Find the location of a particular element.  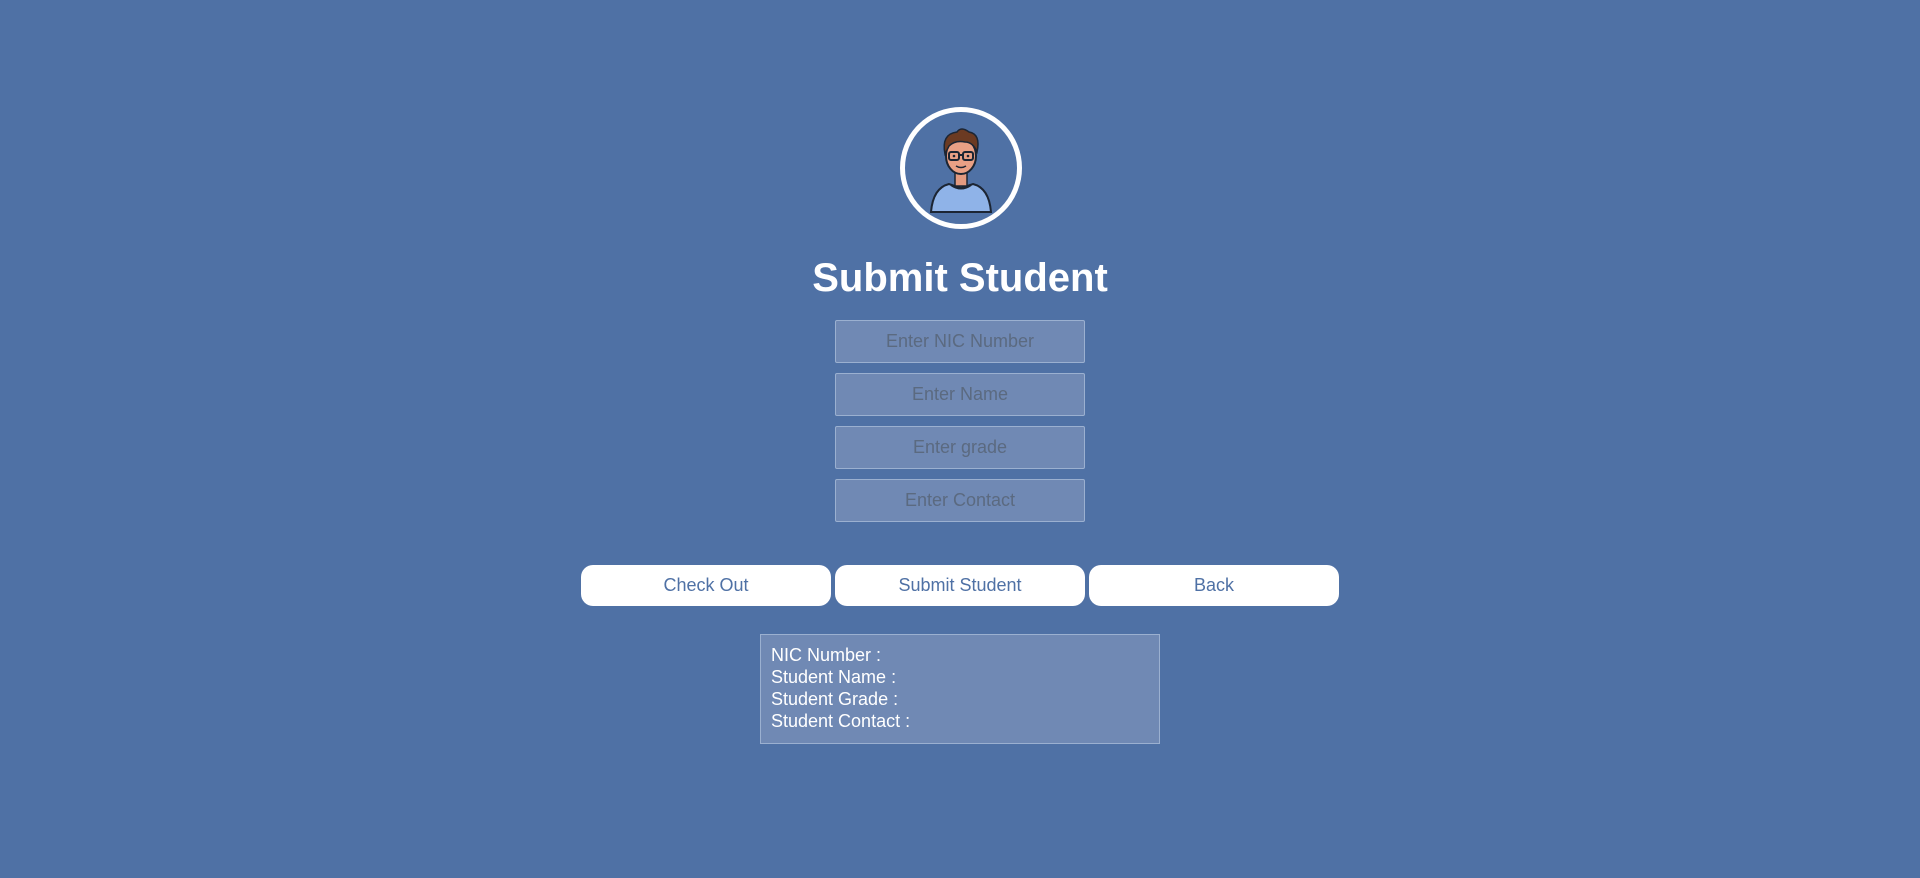

student-name-label: Student Name : is located at coordinates (834, 677).